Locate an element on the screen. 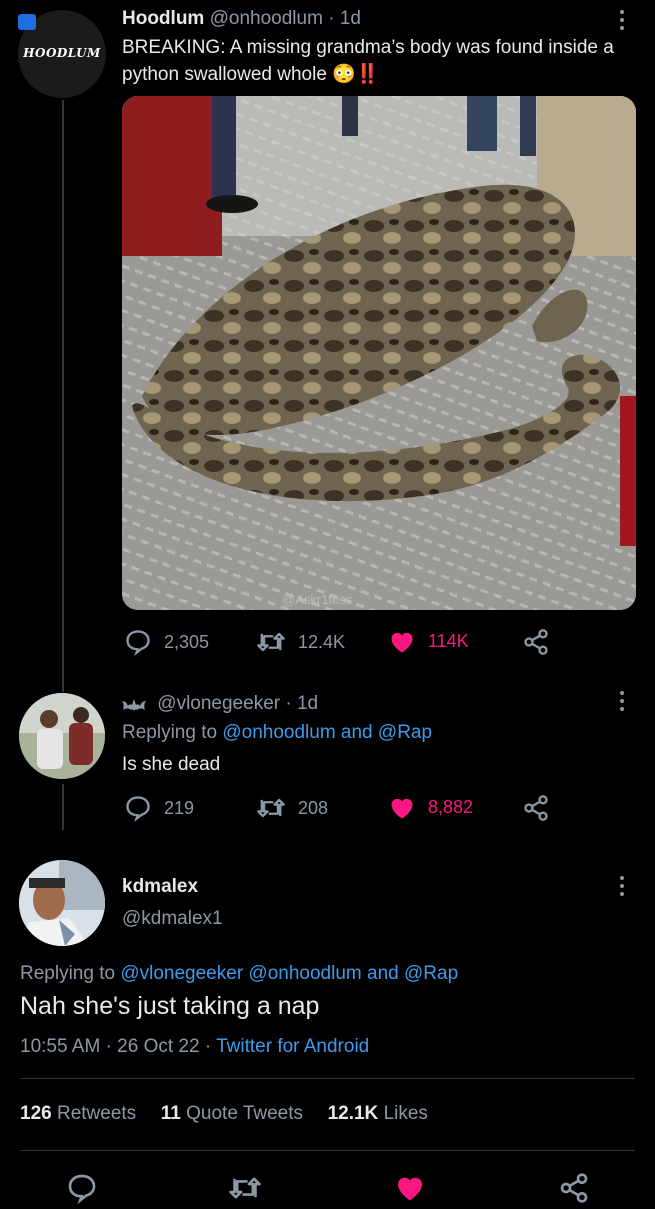 This screenshot has height=1209, width=655. tweet-header: @vlonegeeker · 1d is located at coordinates (220, 704).